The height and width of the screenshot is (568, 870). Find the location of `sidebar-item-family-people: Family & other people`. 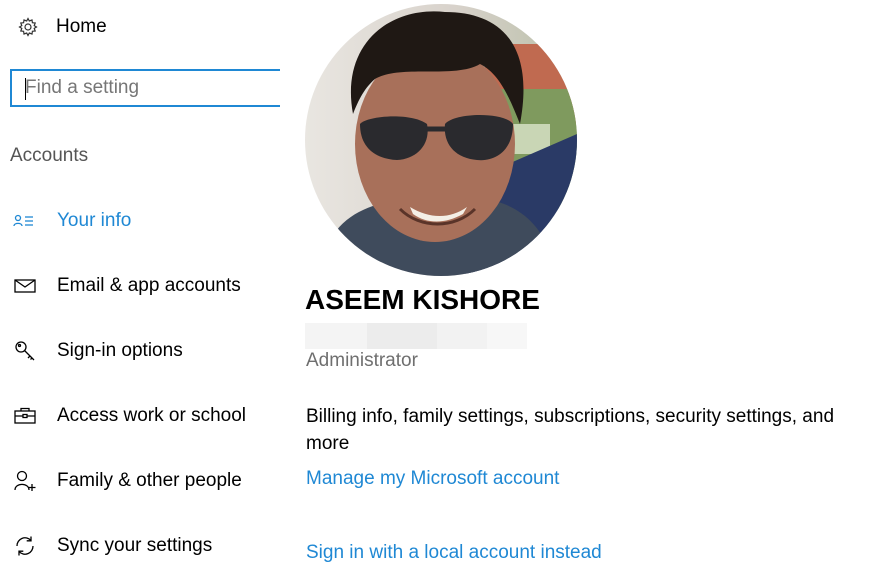

sidebar-item-family-people: Family & other people is located at coordinates (142, 481).